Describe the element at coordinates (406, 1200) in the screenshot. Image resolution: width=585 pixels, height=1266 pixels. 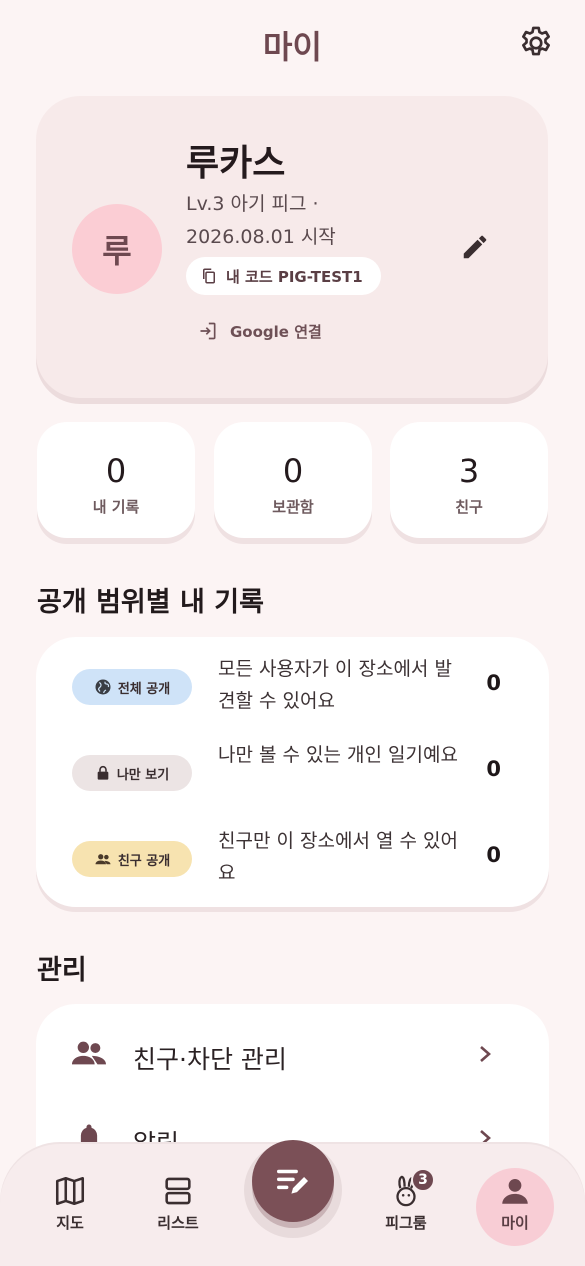
I see `nav-pigroom: 3 피그룸` at that location.